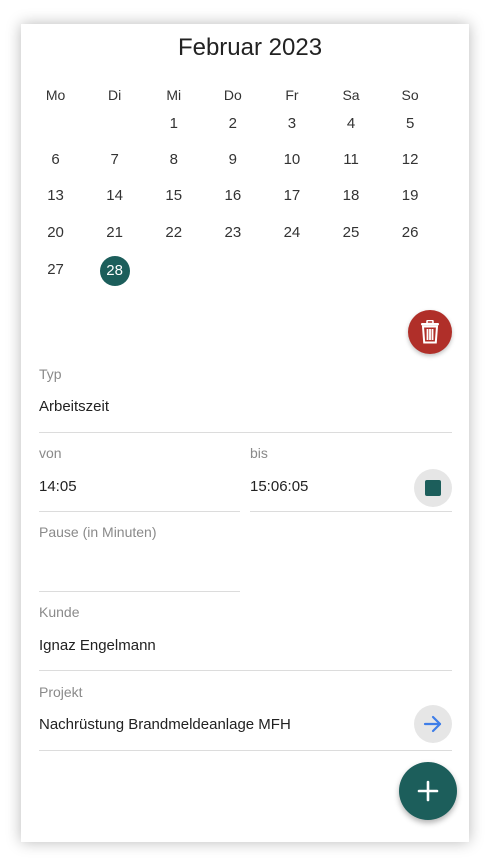 The height and width of the screenshot is (861, 500). I want to click on calendar-week-row: 1 2 3 4 5, so click(233, 124).